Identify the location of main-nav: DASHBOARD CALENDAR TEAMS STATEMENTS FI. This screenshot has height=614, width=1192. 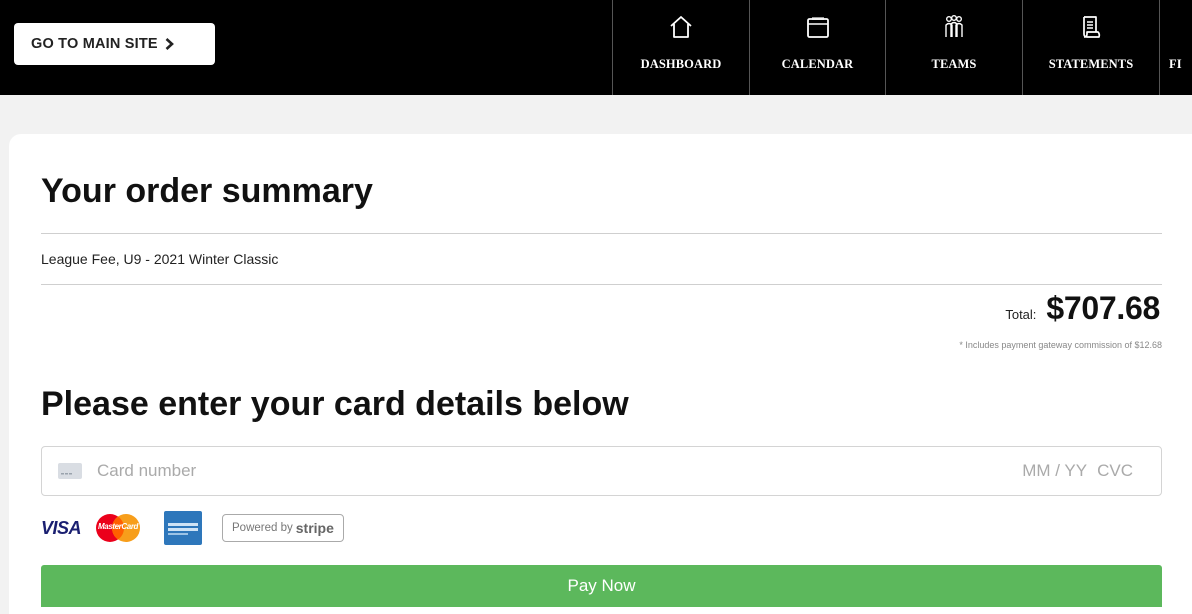
(902, 47).